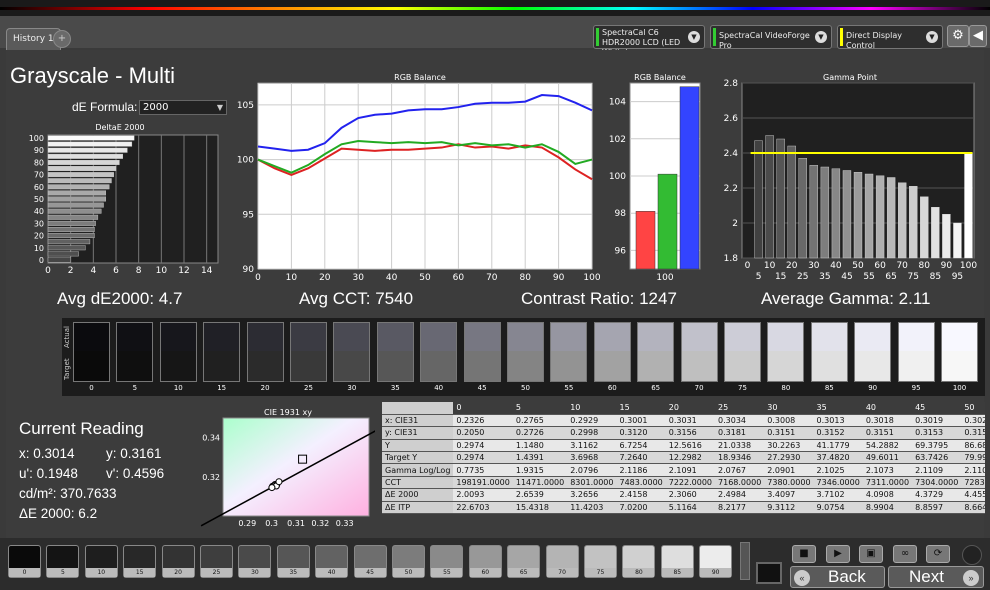 The height and width of the screenshot is (590, 990). I want to click on refresh-icon: ⟳, so click(938, 554).